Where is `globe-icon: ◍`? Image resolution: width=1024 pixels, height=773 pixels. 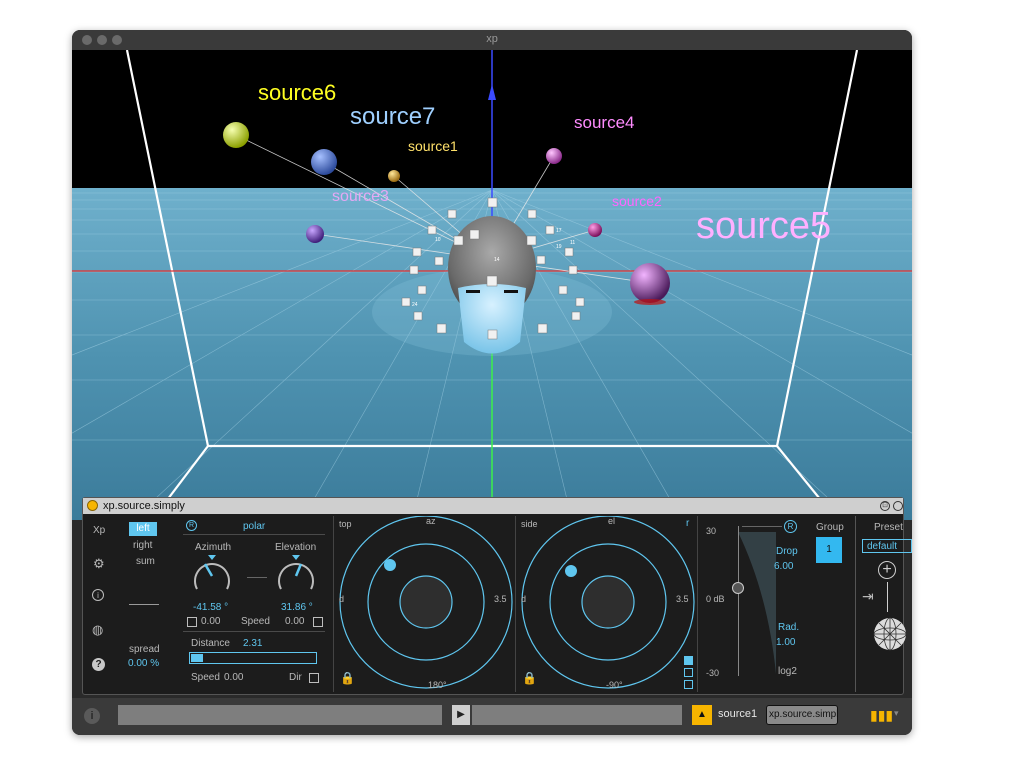
globe-icon: ◍ is located at coordinates (97, 630).